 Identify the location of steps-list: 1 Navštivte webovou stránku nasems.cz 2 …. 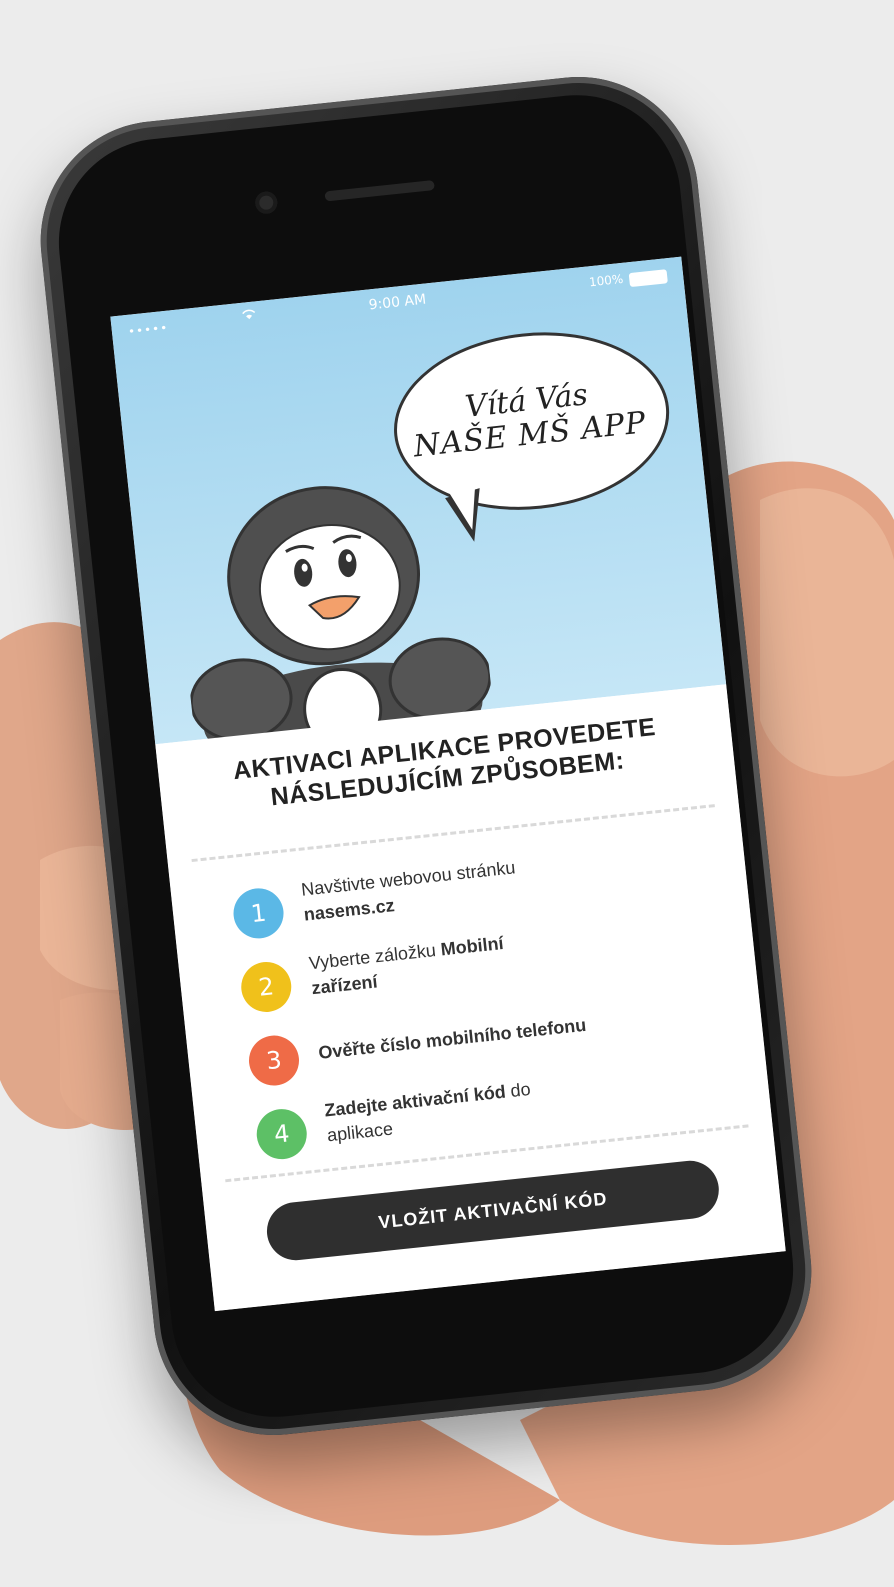
(479, 1008).